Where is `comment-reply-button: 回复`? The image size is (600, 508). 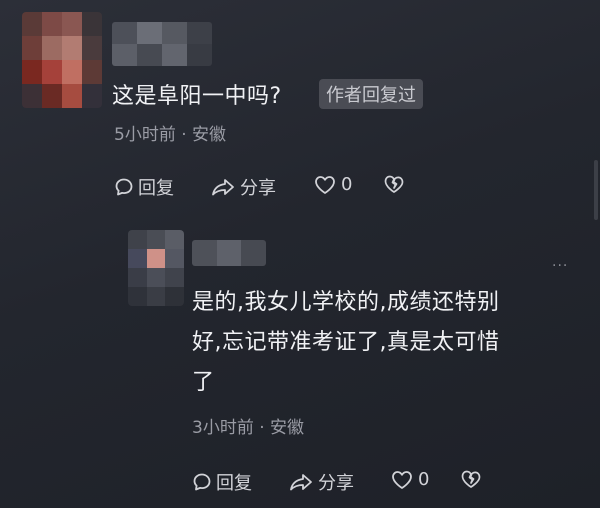 comment-reply-button: 回复 is located at coordinates (144, 187).